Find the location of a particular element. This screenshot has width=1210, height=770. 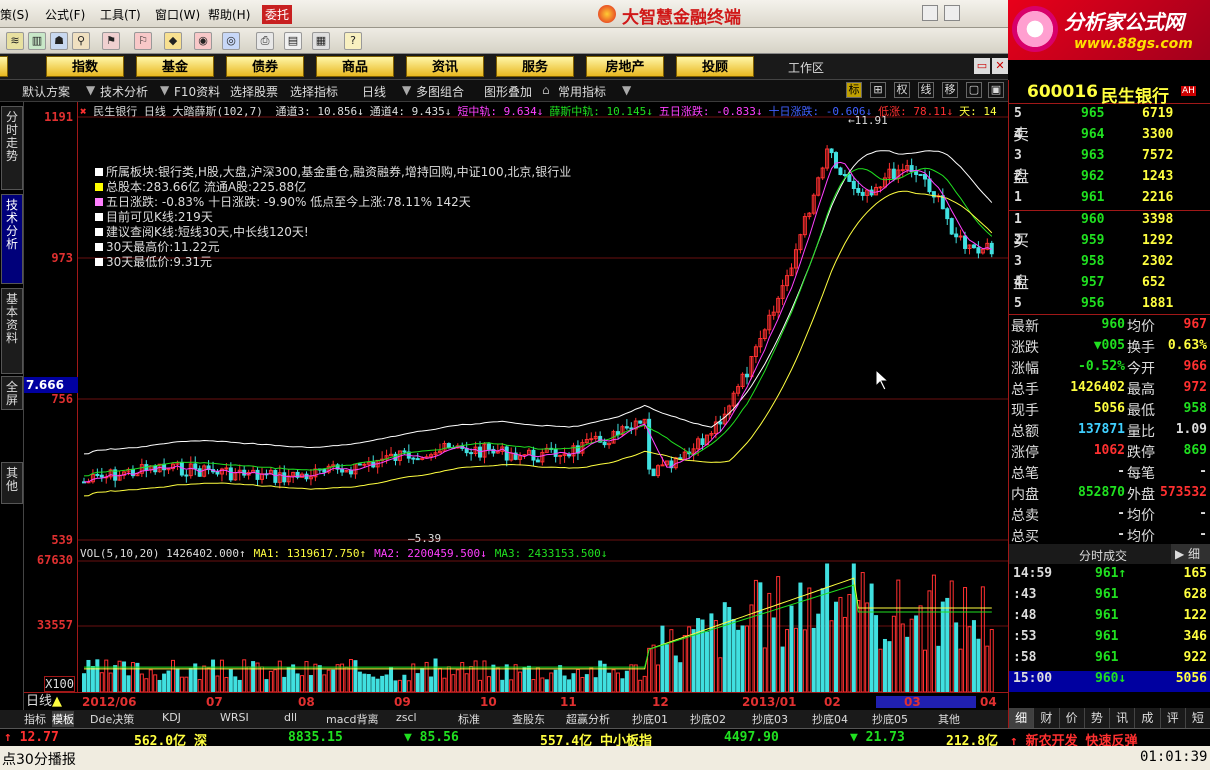

close-icon: ✕ is located at coordinates (1000, 66).